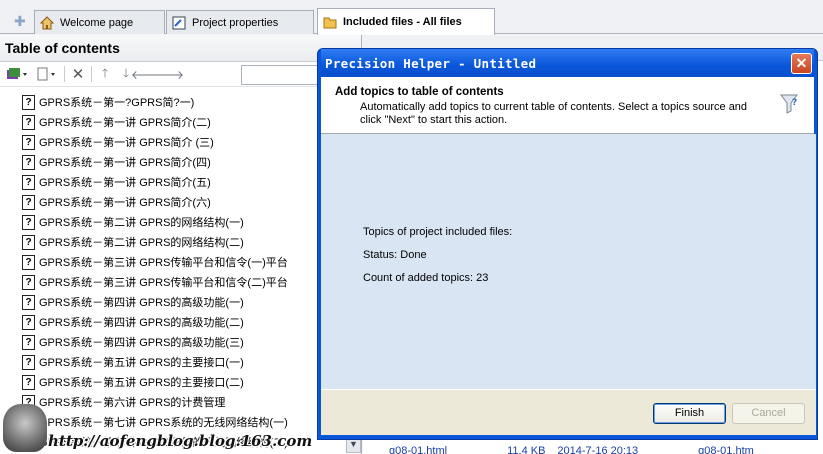 The height and width of the screenshot is (454, 823). What do you see at coordinates (141, 323) in the screenshot?
I see `toc-item-label: GPRS系统－第四讲 GPRS的高级功能(二)` at bounding box center [141, 323].